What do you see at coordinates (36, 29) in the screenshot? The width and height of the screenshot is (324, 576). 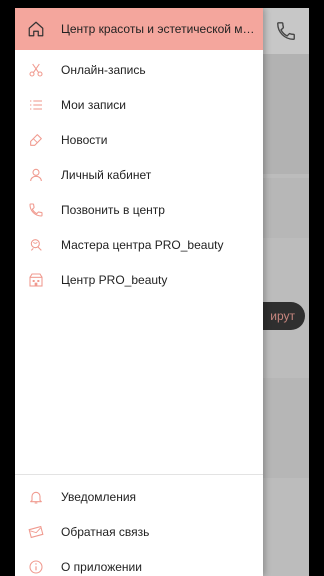 I see `home-icon` at bounding box center [36, 29].